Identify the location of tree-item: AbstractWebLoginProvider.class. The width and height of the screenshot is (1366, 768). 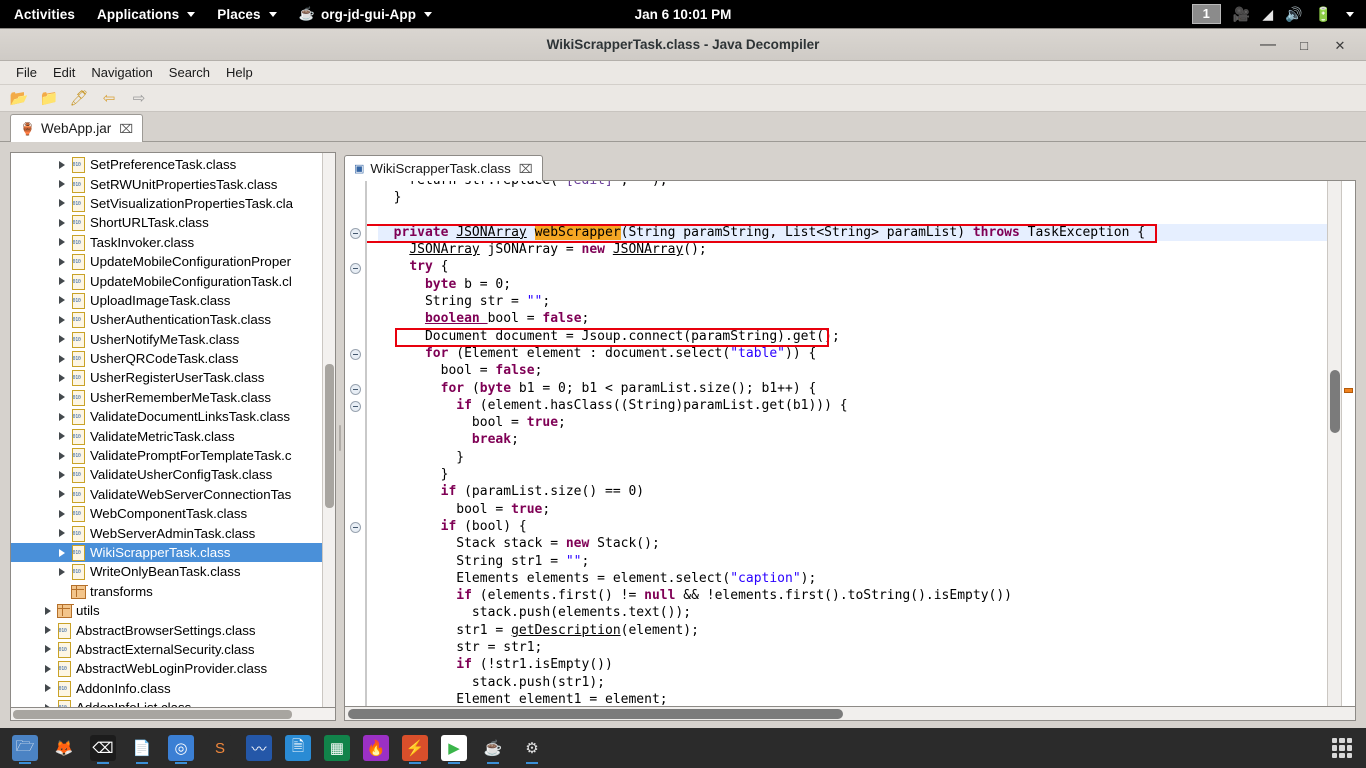
(166, 668).